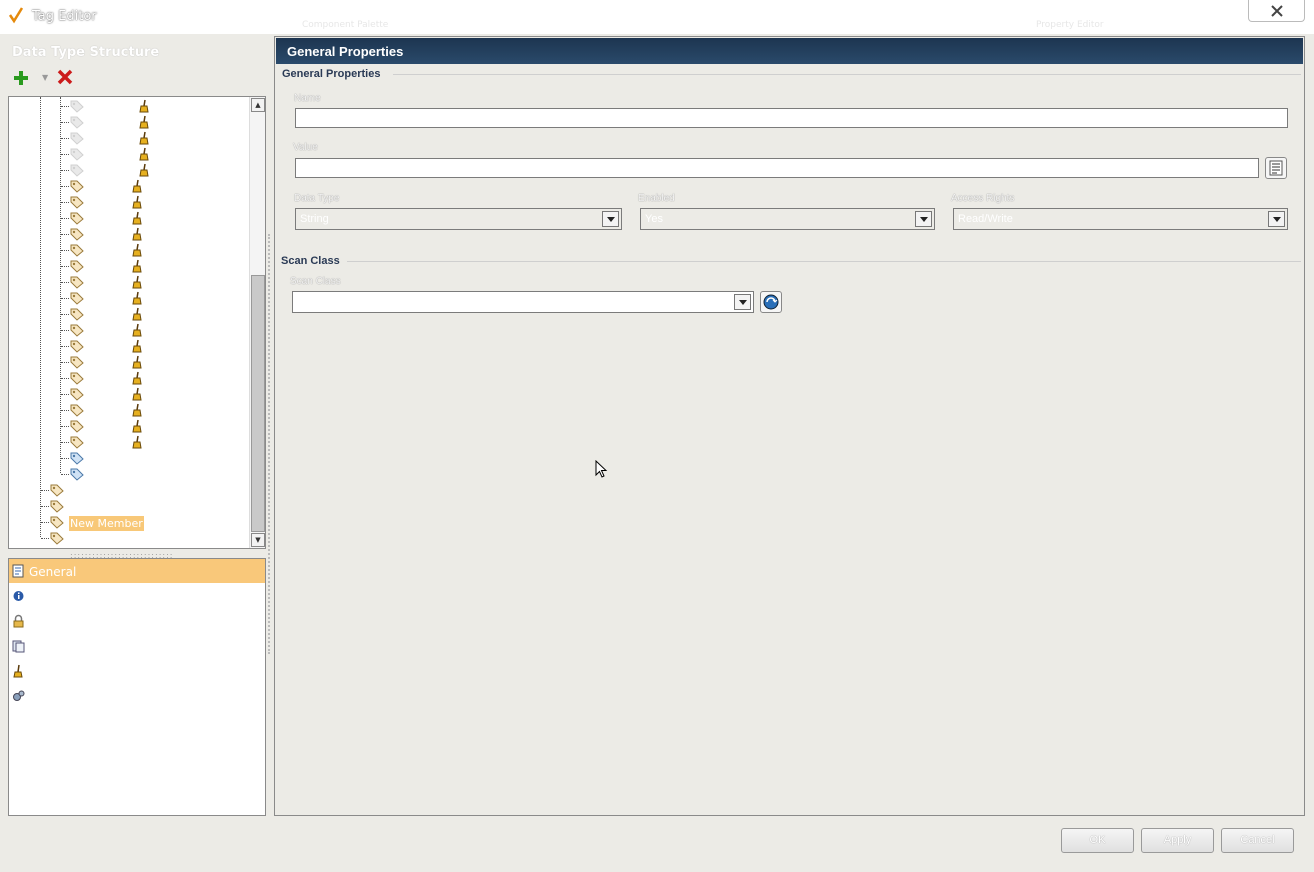 The height and width of the screenshot is (872, 1314). What do you see at coordinates (523, 302) in the screenshot?
I see `scan-class-select` at bounding box center [523, 302].